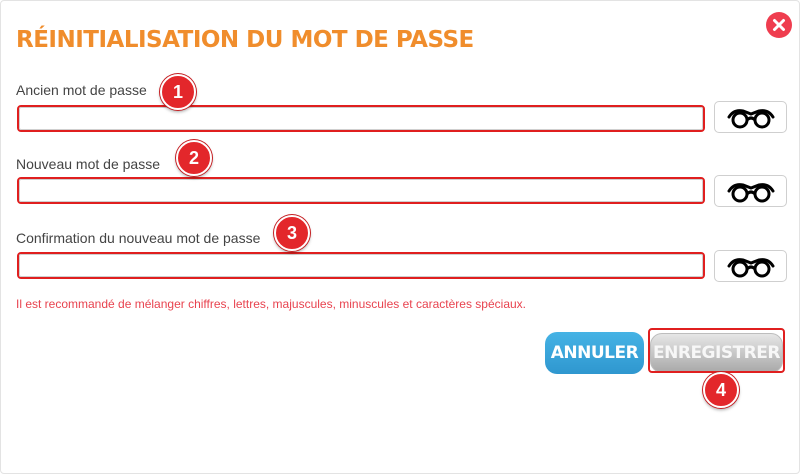 This screenshot has height=474, width=800. I want to click on confirm-password-toggle-button, so click(750, 266).